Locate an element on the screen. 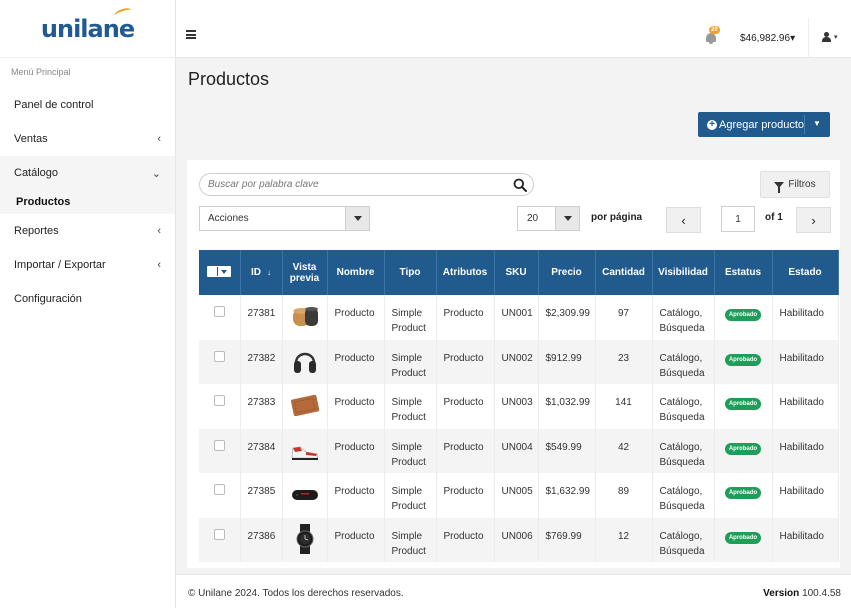 This screenshot has height=608, width=851. cell-quantity: 42 is located at coordinates (624, 450).